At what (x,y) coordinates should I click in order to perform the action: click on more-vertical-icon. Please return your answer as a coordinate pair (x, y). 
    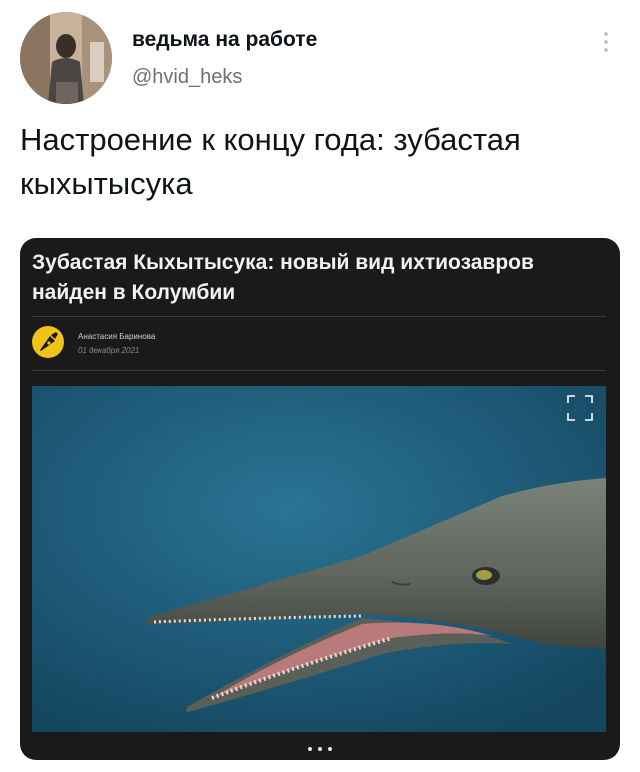
    Looking at the image, I should click on (606, 42).